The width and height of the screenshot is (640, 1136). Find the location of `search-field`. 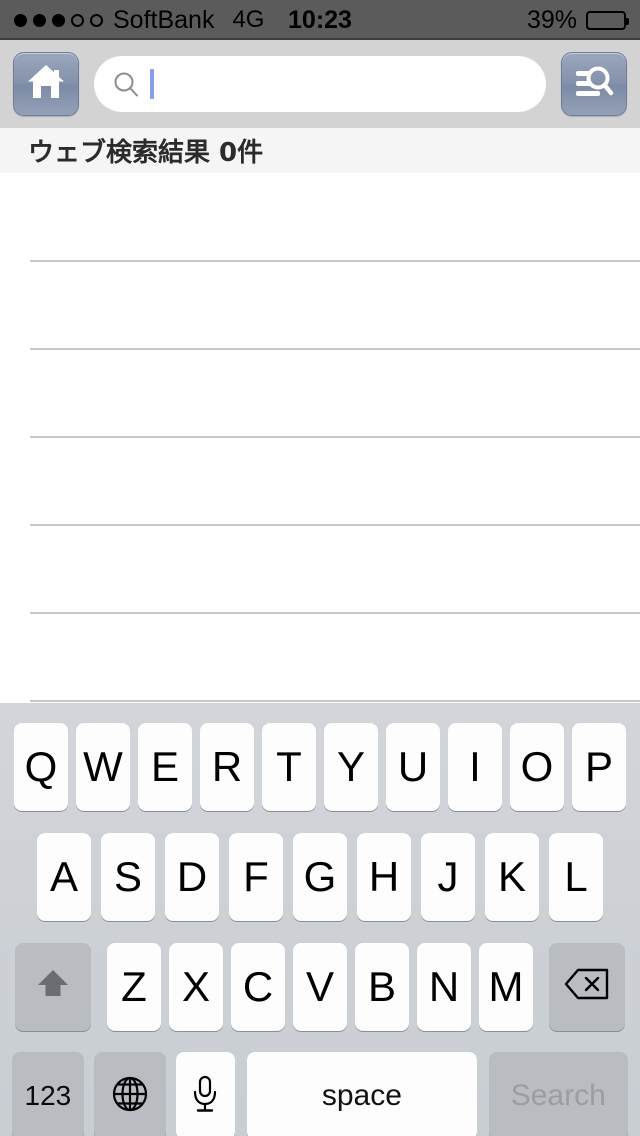

search-field is located at coordinates (320, 84).